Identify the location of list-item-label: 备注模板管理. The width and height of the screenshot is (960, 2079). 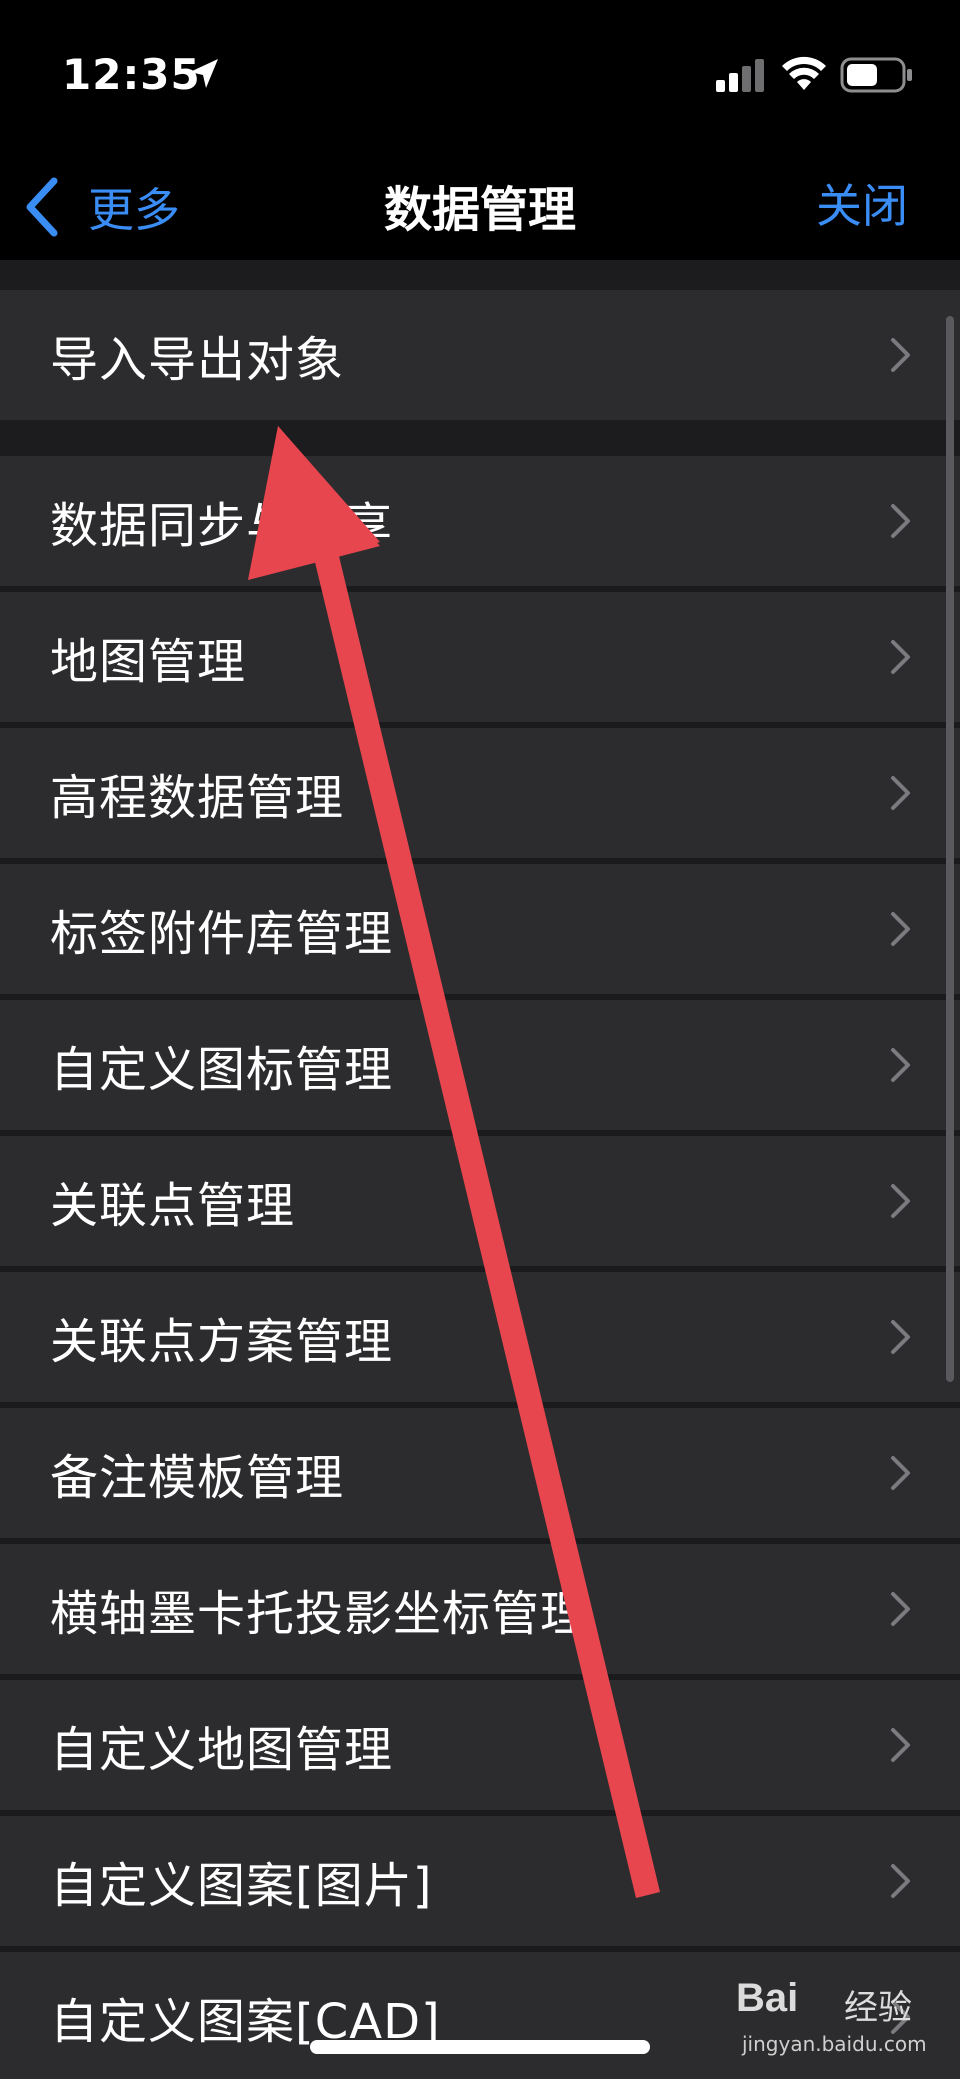
(197, 1478).